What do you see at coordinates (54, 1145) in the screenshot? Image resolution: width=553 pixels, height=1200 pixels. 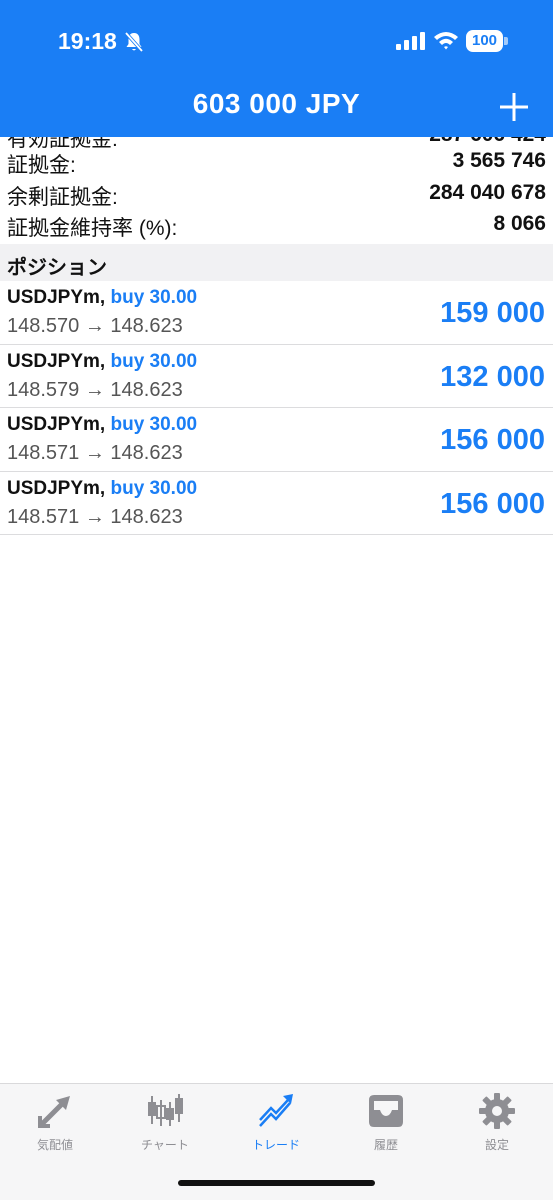 I see `tab-label: 気配値` at bounding box center [54, 1145].